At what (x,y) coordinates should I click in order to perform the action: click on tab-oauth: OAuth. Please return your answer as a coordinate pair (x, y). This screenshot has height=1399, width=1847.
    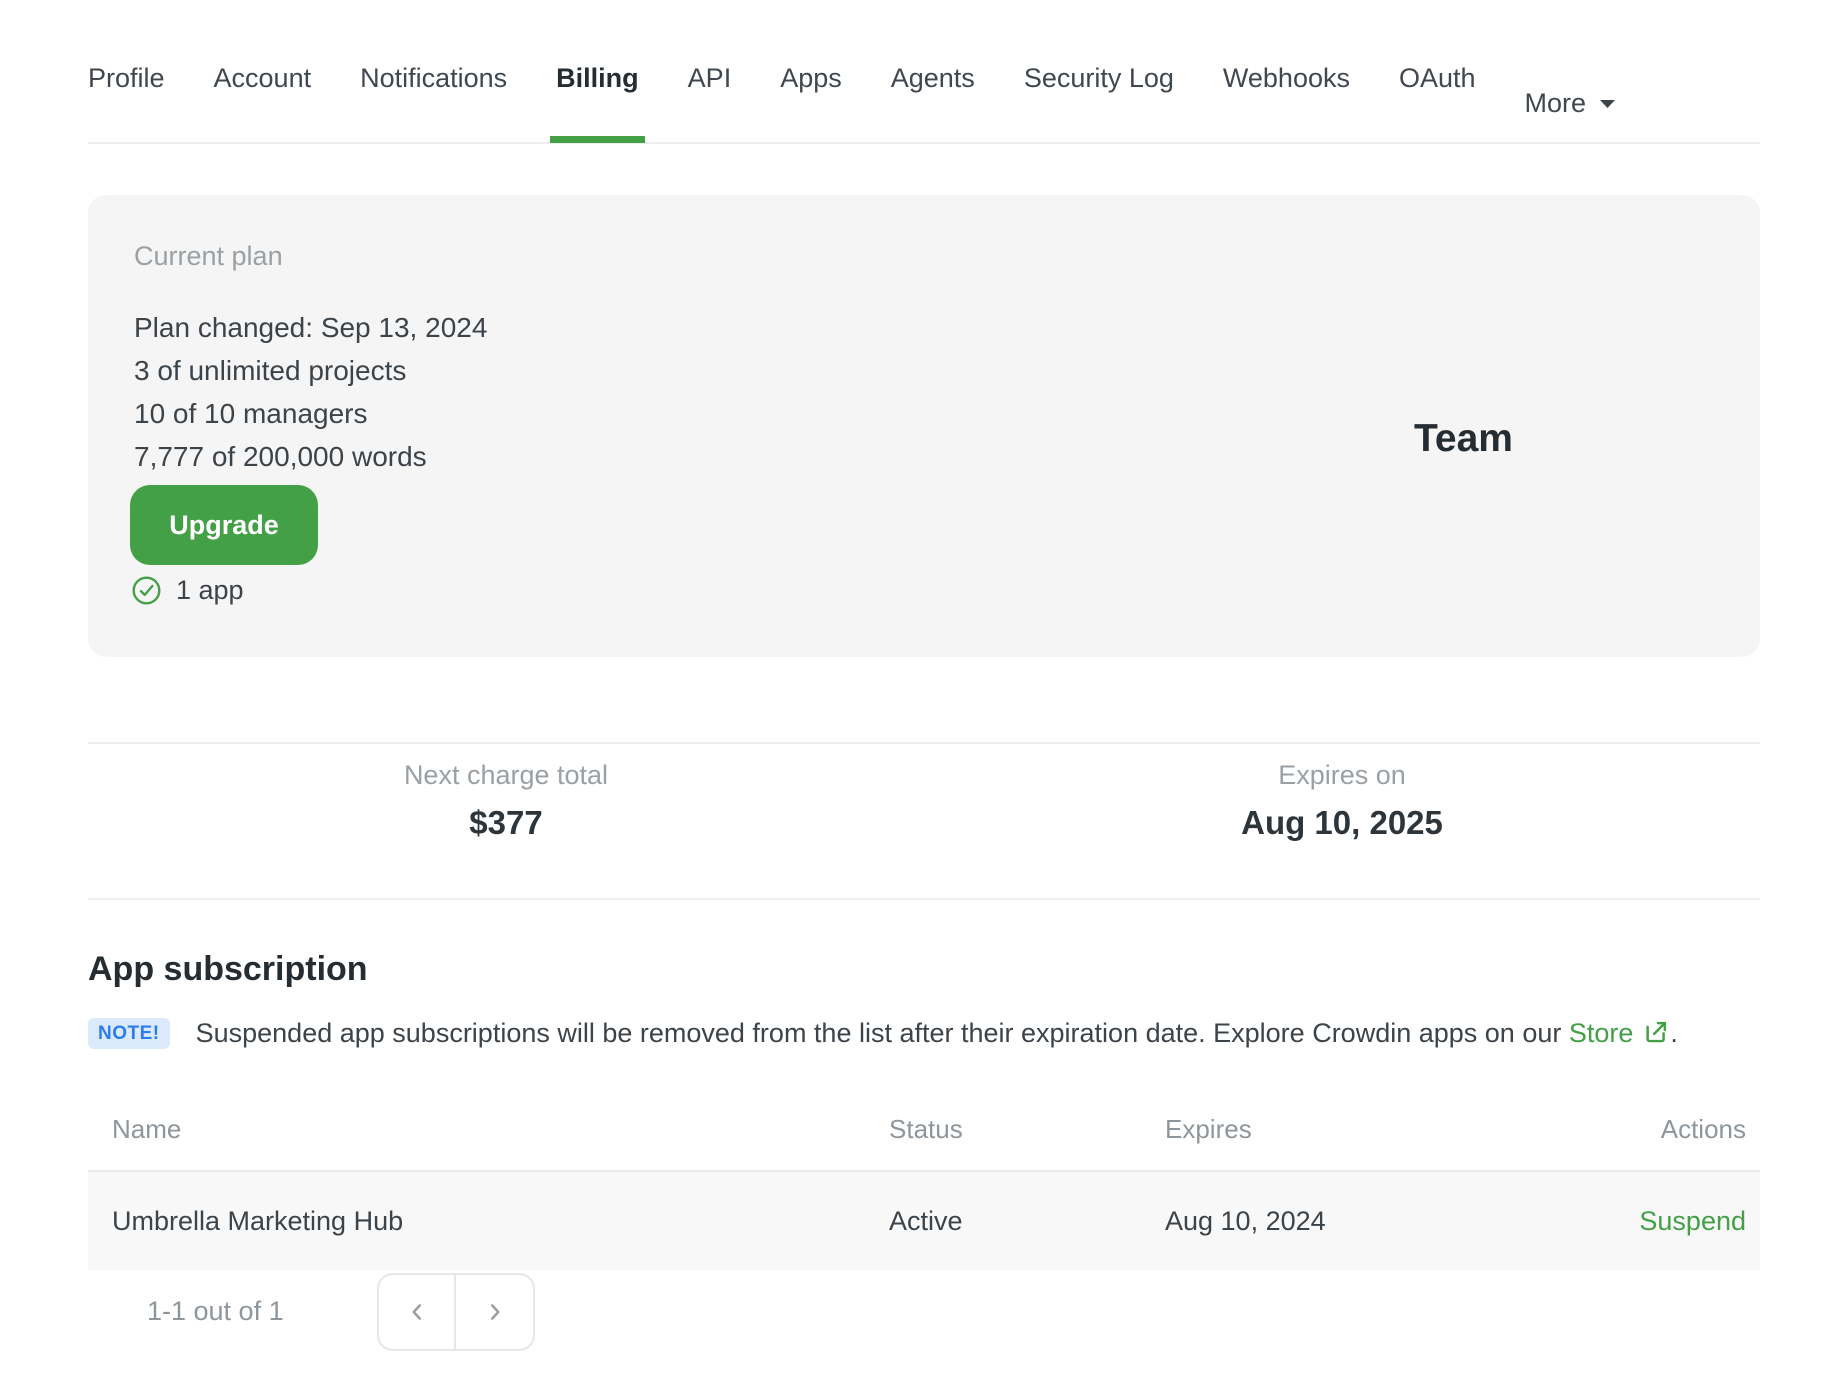
    Looking at the image, I should click on (1437, 103).